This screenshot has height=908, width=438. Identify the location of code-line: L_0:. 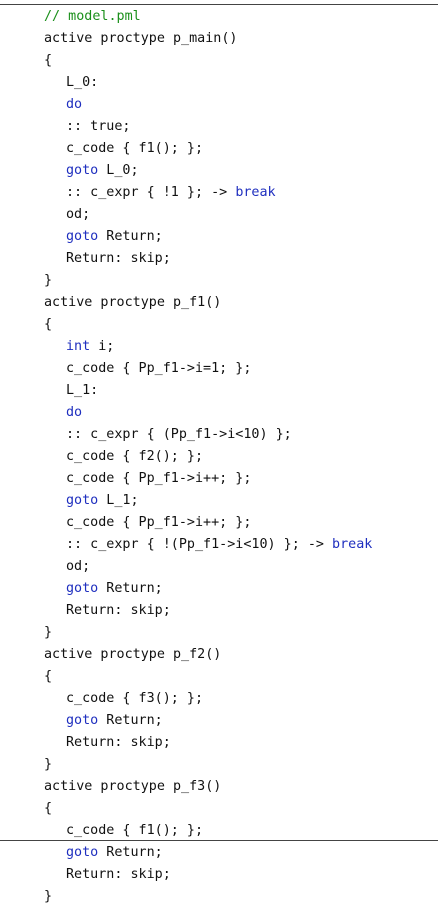
(208, 83).